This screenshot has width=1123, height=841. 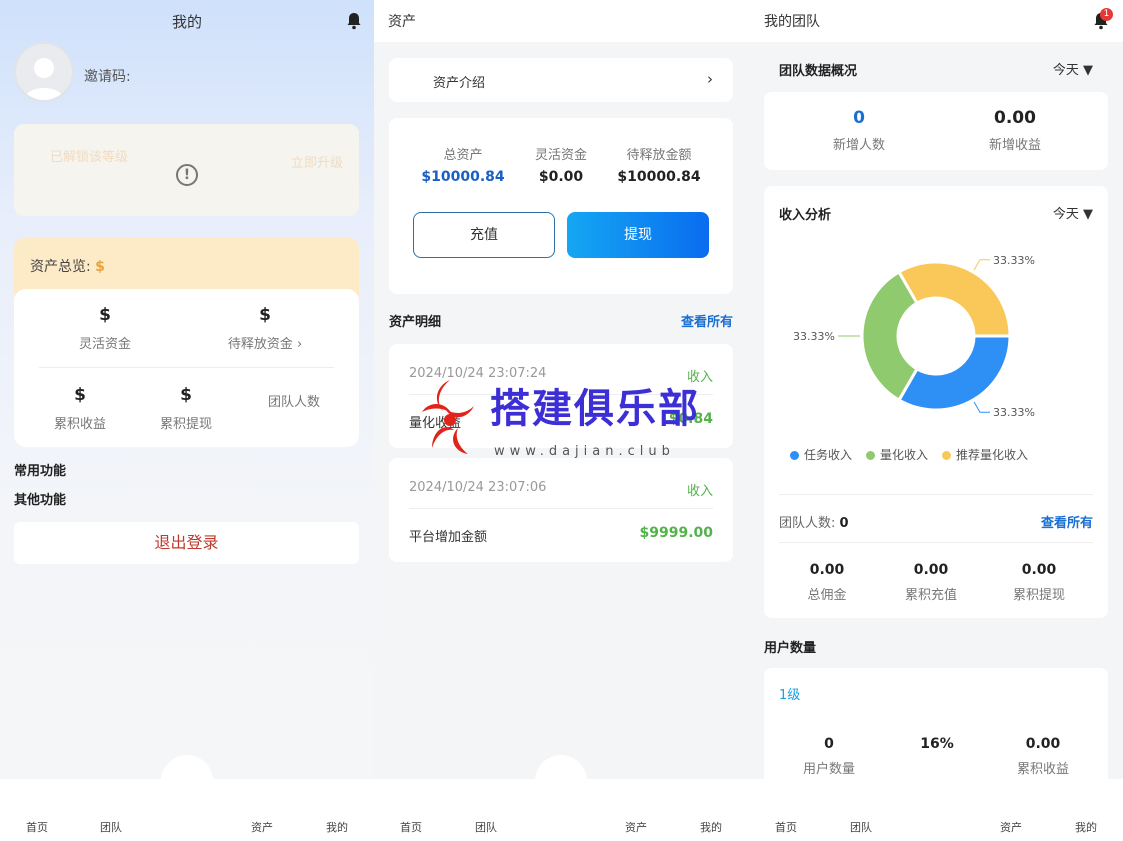 I want to click on team-overview-title: 团队数据概况, so click(x=818, y=71).